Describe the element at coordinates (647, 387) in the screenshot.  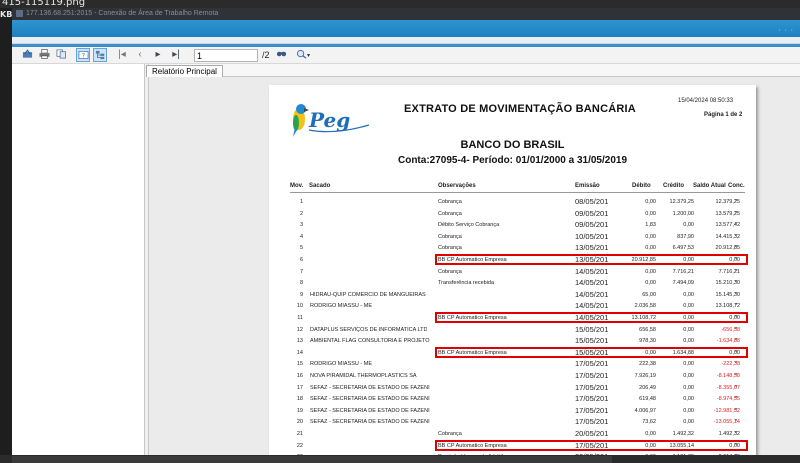
I see `cell-debito: 206,49` at that location.